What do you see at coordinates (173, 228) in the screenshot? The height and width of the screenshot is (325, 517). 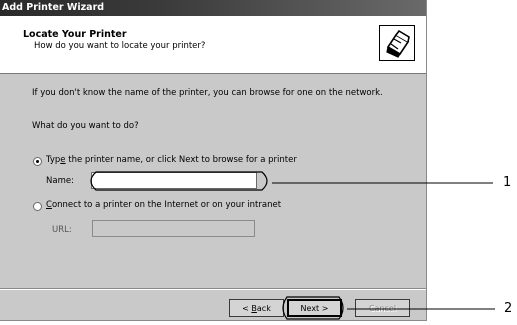 I see `url-input` at bounding box center [173, 228].